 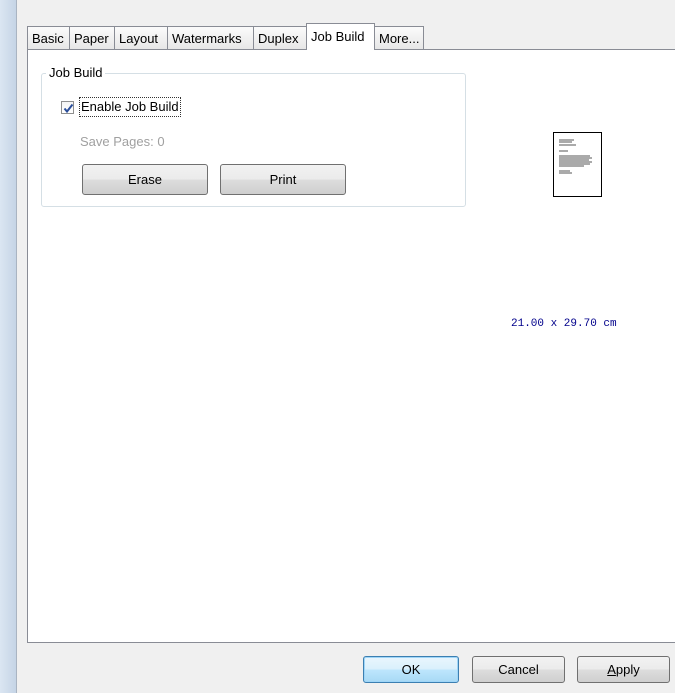 What do you see at coordinates (564, 324) in the screenshot?
I see `paper-size-label: 21.00 x 29.70 cm` at bounding box center [564, 324].